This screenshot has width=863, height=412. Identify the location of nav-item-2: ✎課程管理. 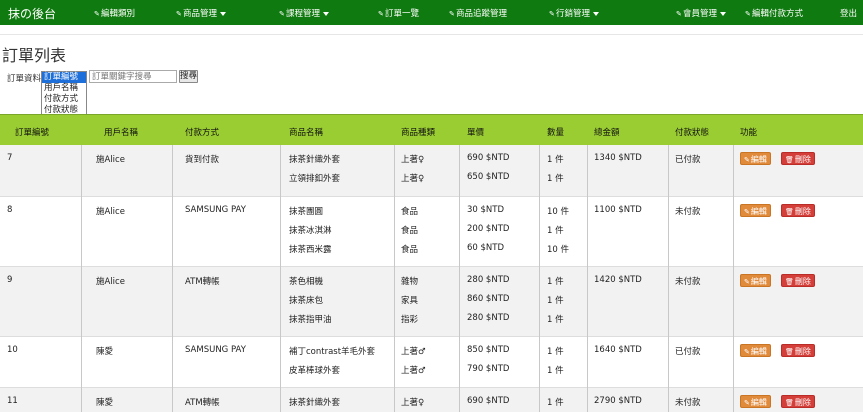
(304, 13).